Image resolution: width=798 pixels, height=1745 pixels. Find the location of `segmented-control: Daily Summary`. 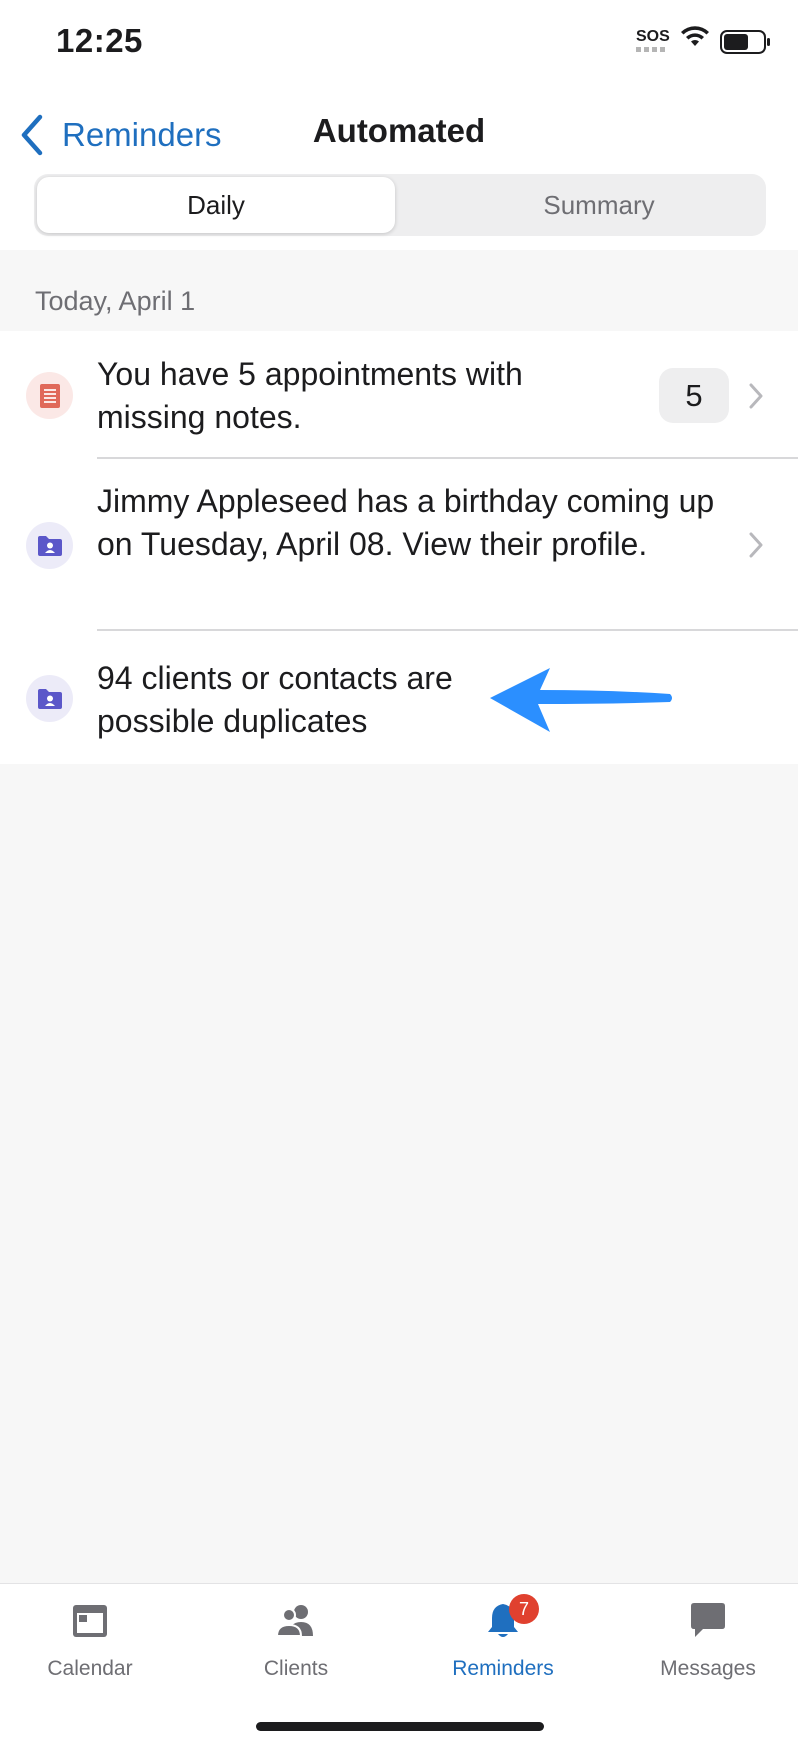

segmented-control: Daily Summary is located at coordinates (400, 205).